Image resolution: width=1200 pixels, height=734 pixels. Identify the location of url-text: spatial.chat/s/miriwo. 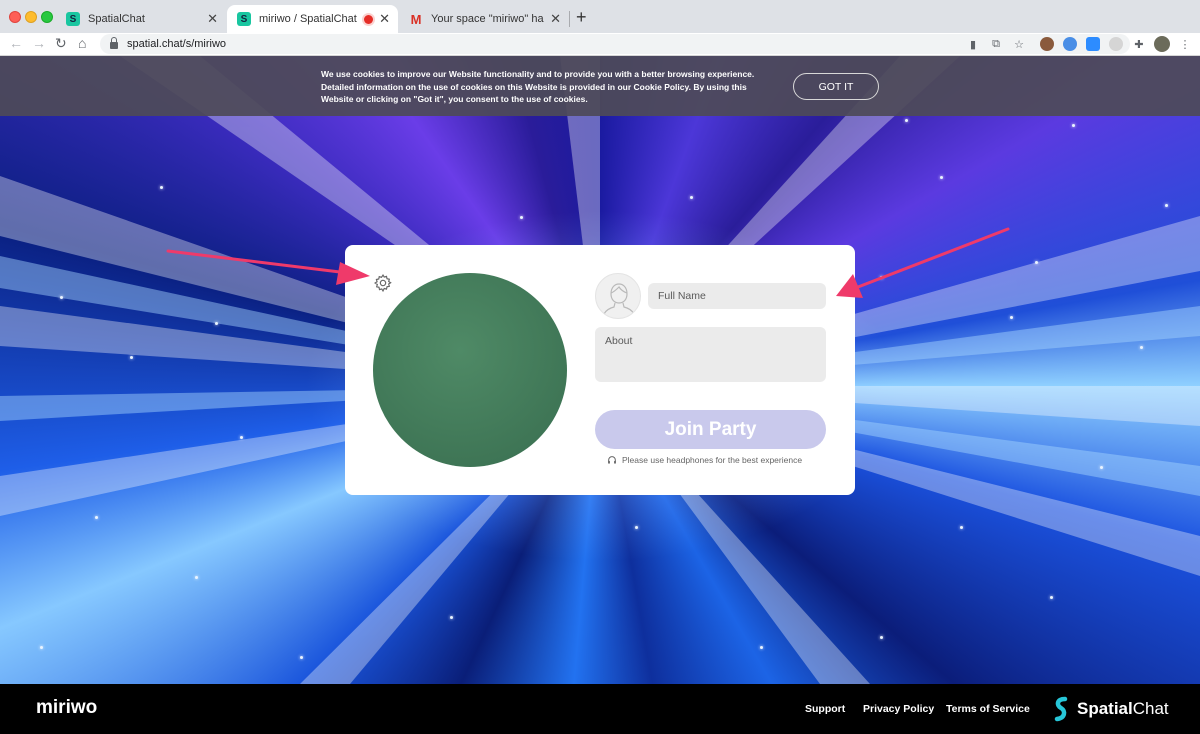
(177, 44).